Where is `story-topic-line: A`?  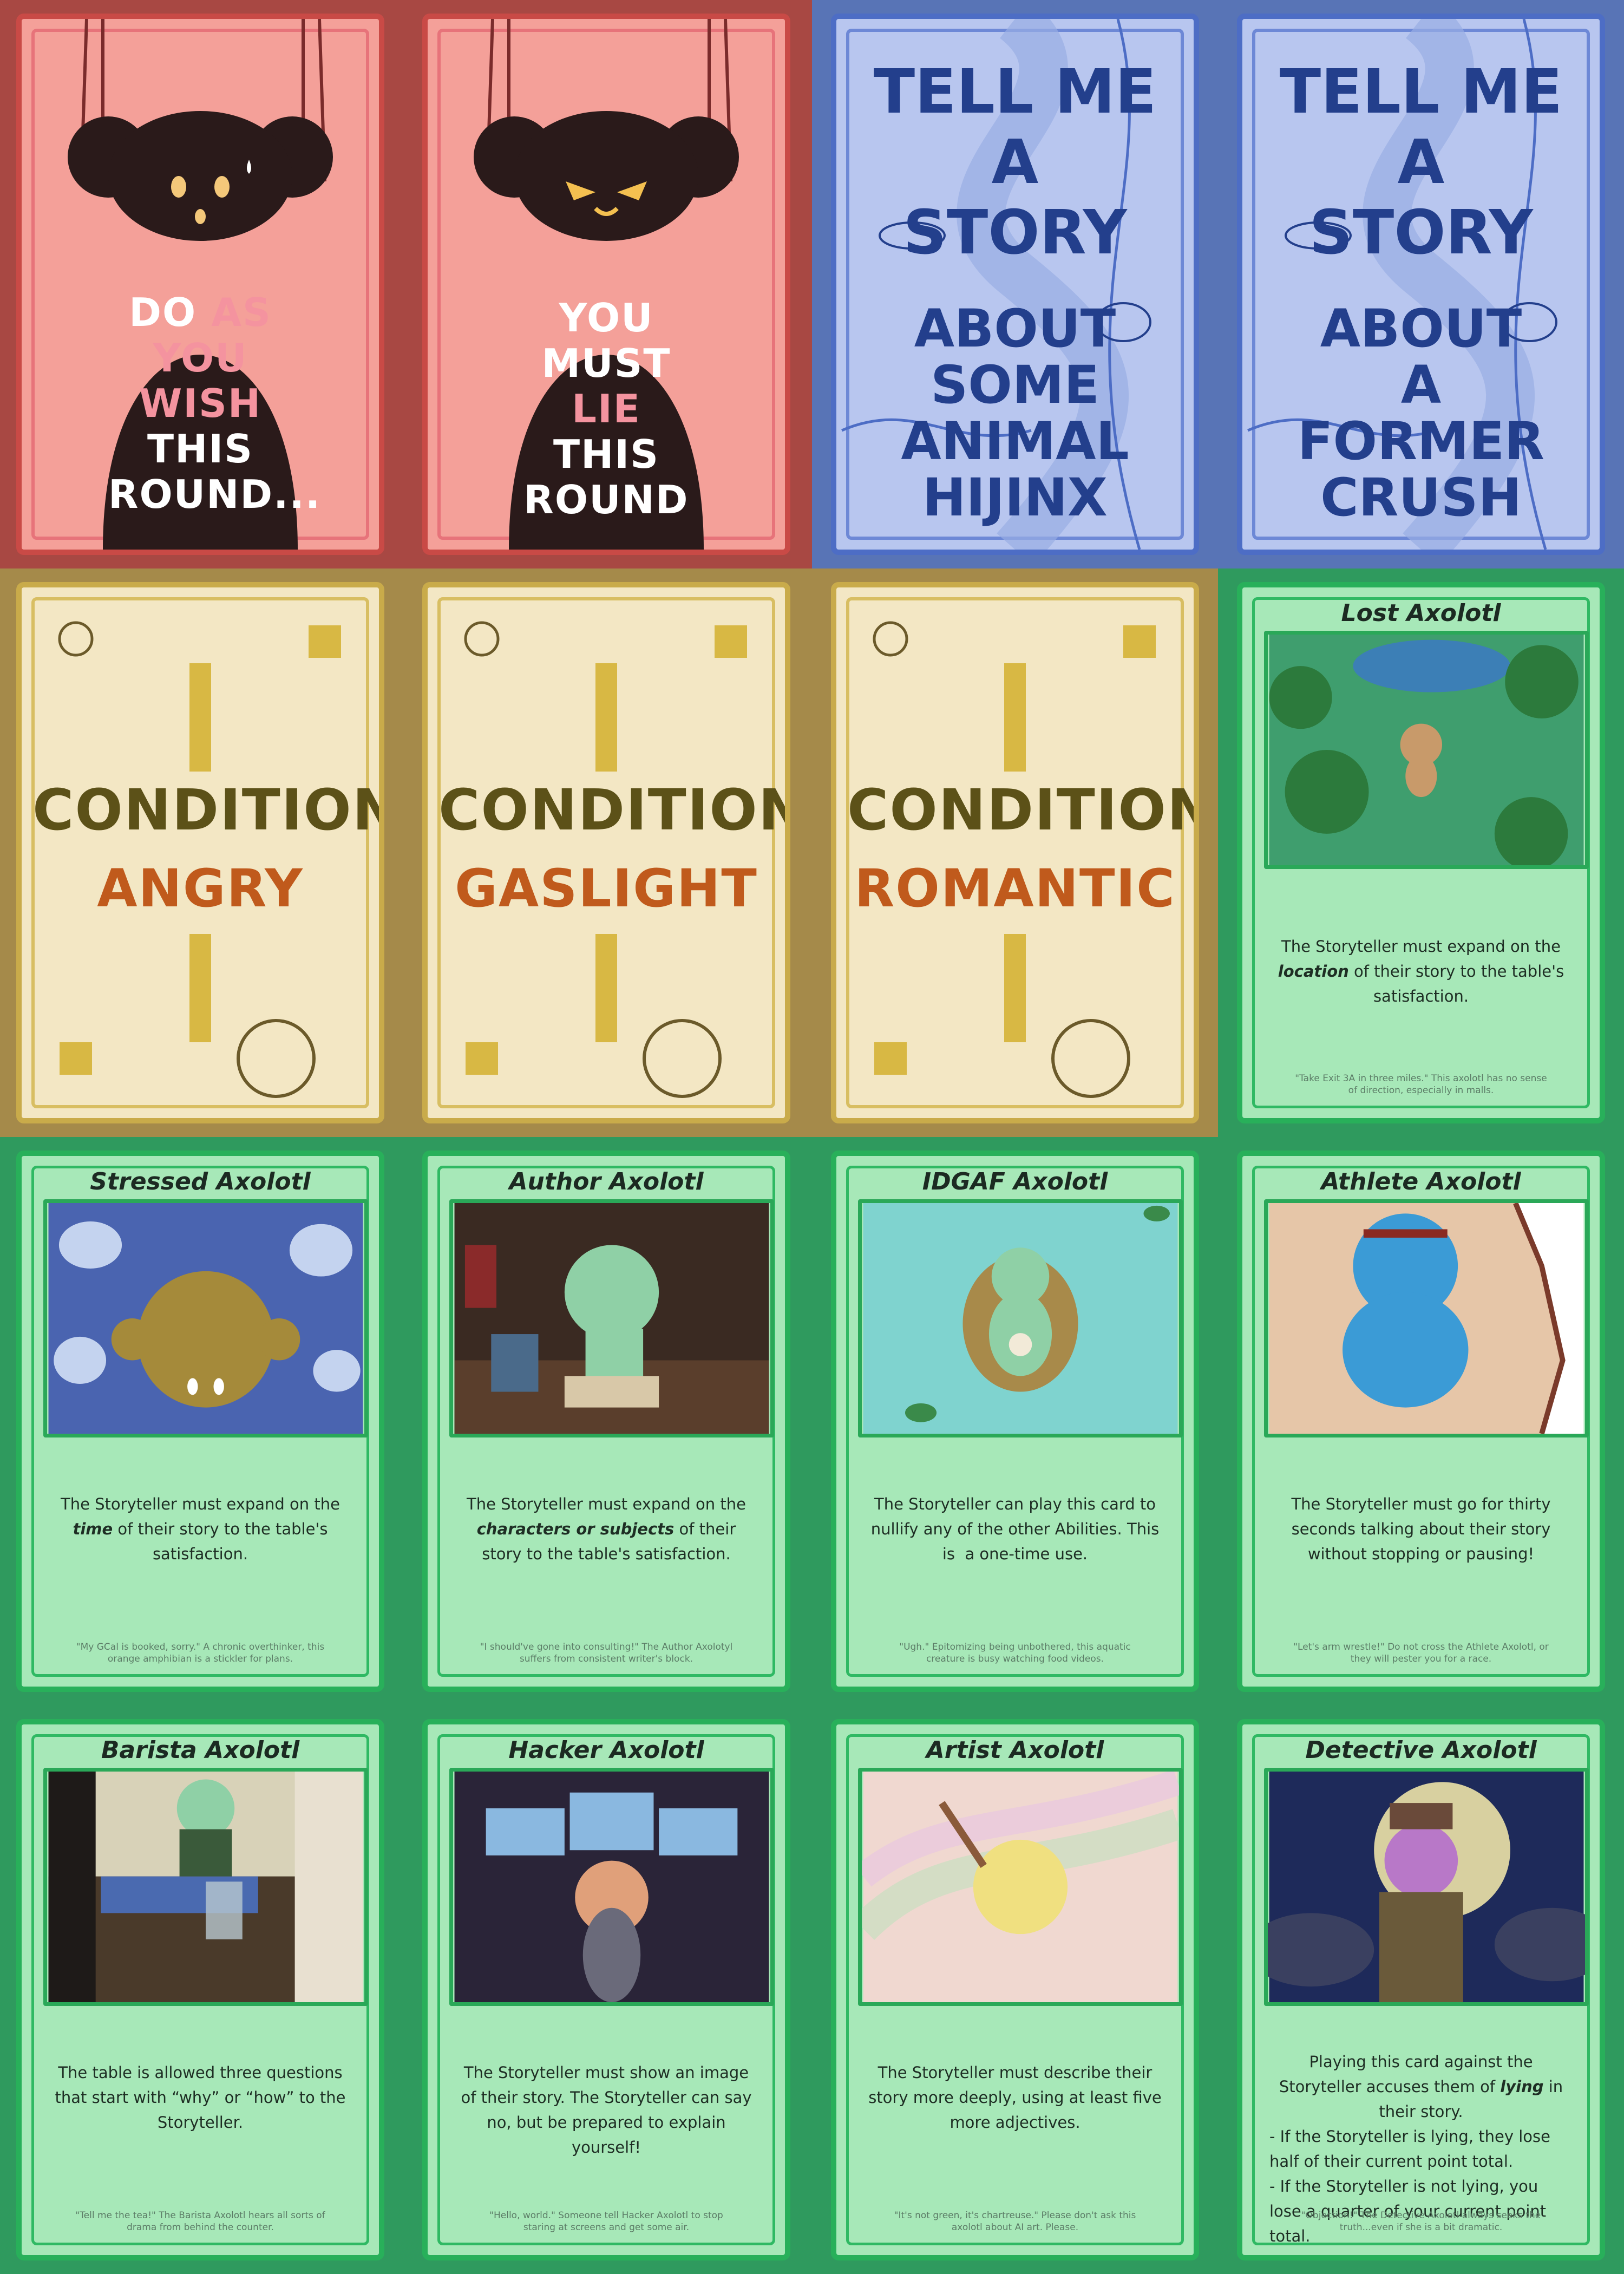 story-topic-line: A is located at coordinates (1421, 385).